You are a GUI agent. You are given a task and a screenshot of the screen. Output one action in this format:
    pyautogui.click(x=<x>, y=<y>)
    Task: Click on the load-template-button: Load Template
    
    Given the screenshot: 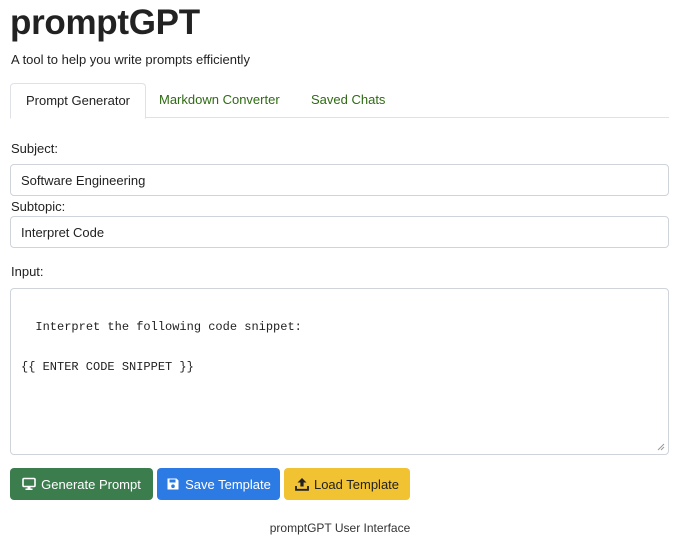 What is the action you would take?
    pyautogui.click(x=347, y=484)
    